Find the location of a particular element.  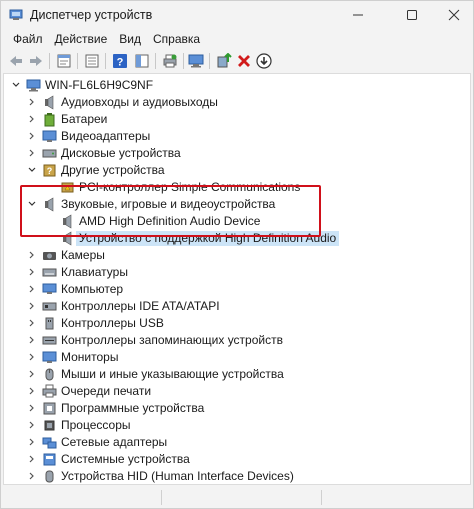

tree-root: WIN-FL6L6H9C9NF is located at coordinates (237, 85).